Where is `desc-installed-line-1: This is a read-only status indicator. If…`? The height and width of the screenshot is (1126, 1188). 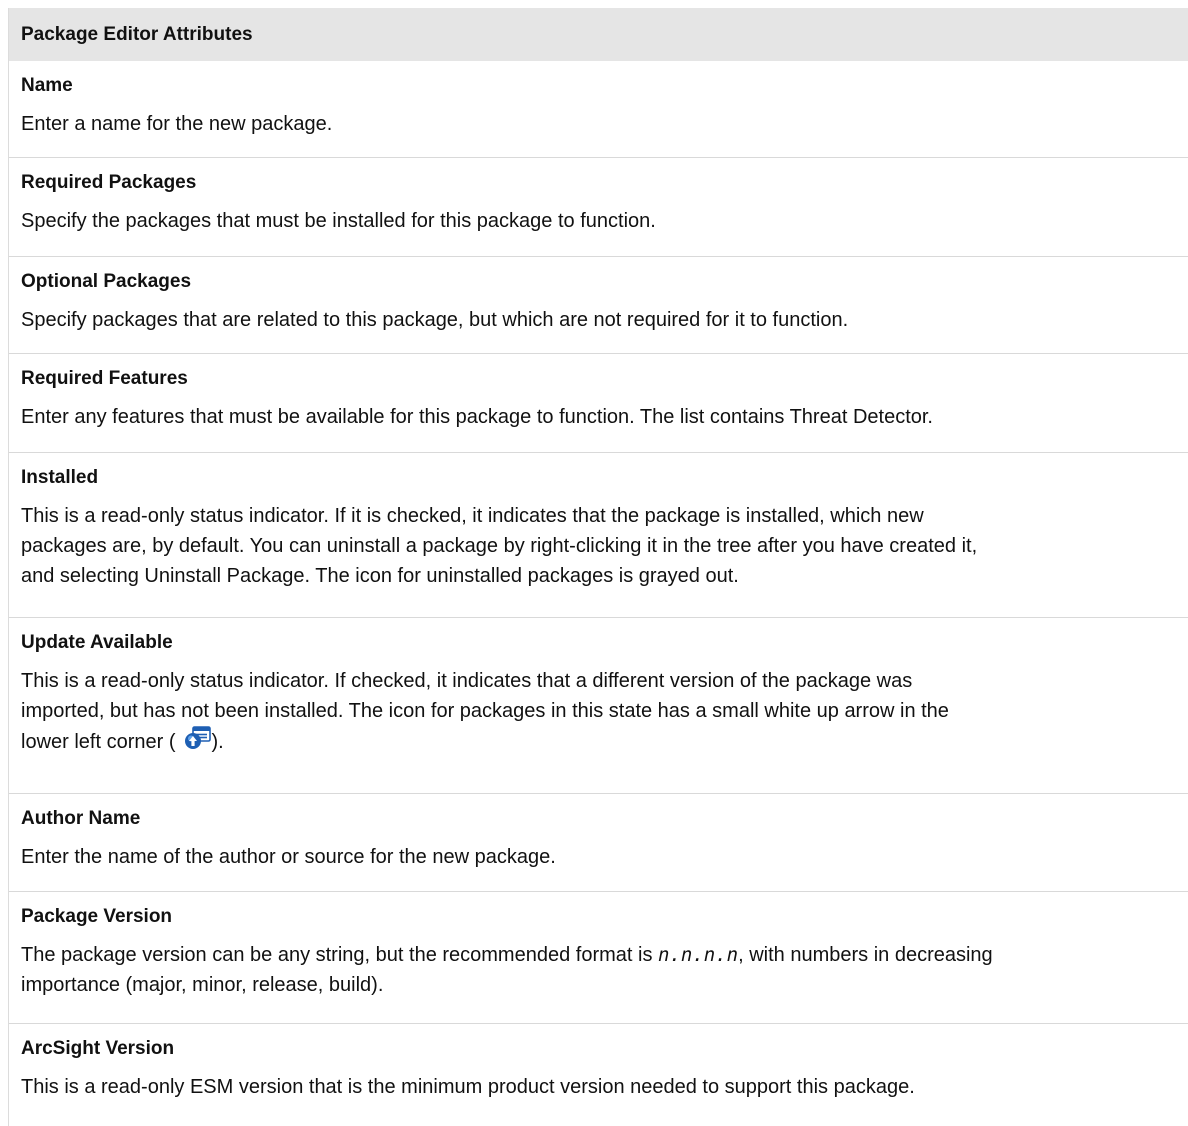
desc-installed-line-1: This is a read-only status indicator. If… is located at coordinates (472, 516).